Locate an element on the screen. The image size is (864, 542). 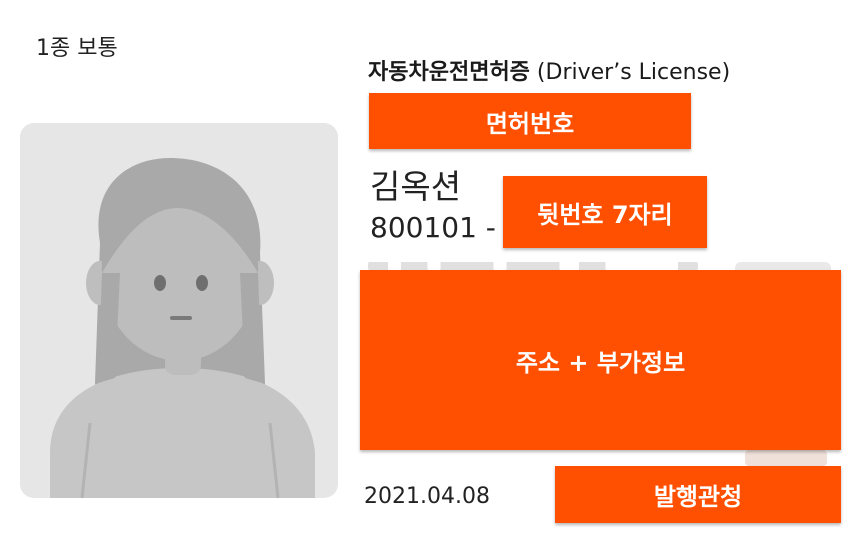
issue-date: 2021.04.08 is located at coordinates (427, 496).